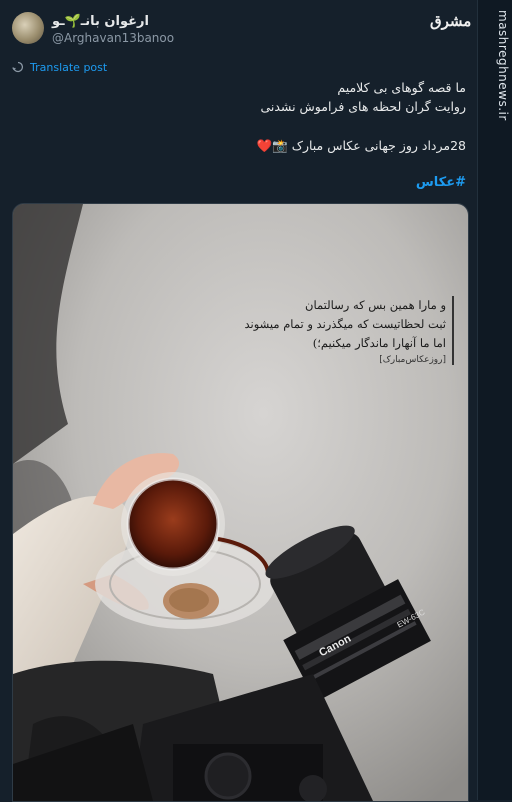  What do you see at coordinates (18, 67) in the screenshot?
I see `translate-icon` at bounding box center [18, 67].